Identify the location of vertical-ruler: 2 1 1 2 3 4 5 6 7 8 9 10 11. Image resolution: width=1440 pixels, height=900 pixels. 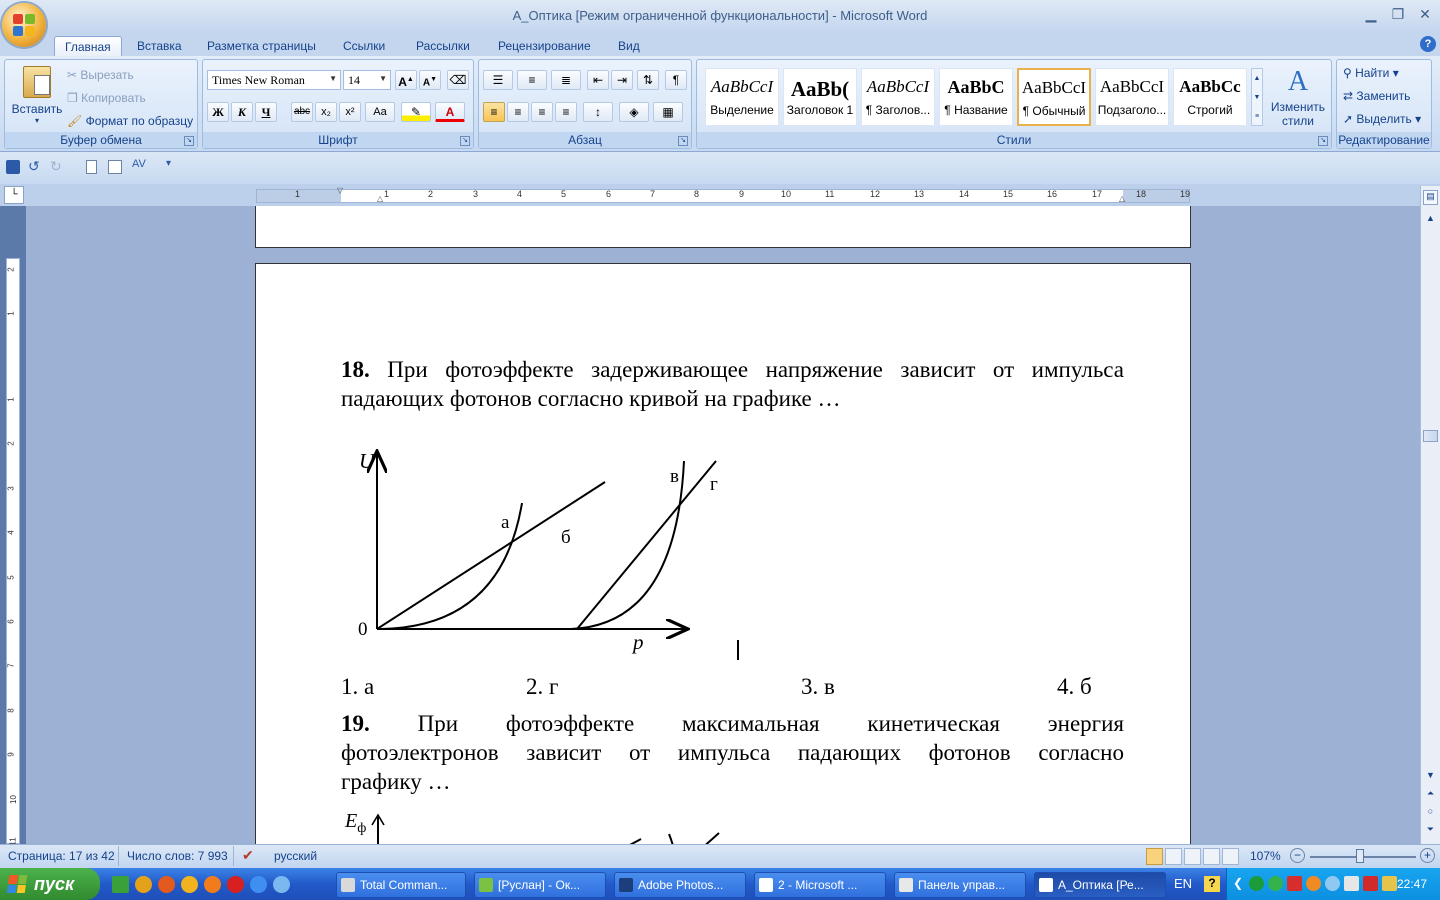
(13, 552).